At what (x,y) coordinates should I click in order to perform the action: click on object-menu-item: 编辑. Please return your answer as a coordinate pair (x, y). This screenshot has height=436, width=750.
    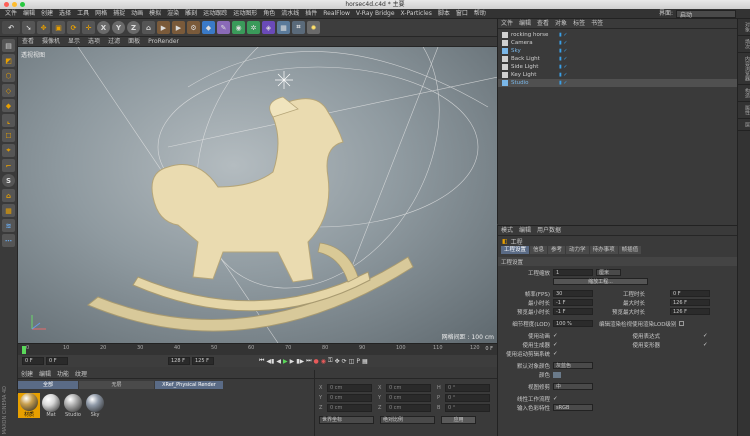
    Looking at the image, I should click on (525, 24).